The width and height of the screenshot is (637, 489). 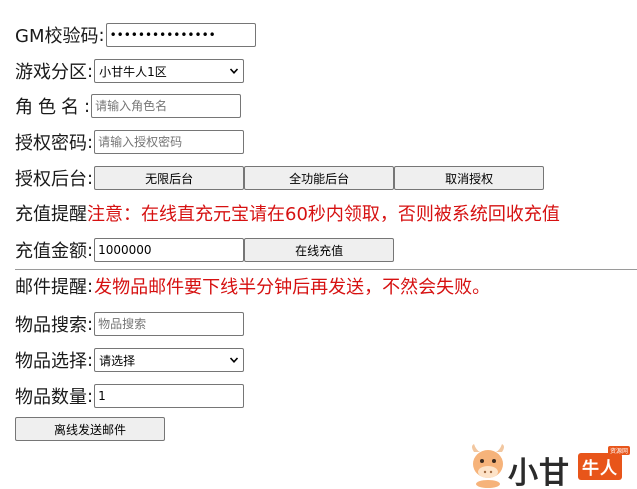 I want to click on gm-code-label: GM校验码, so click(x=57, y=36).